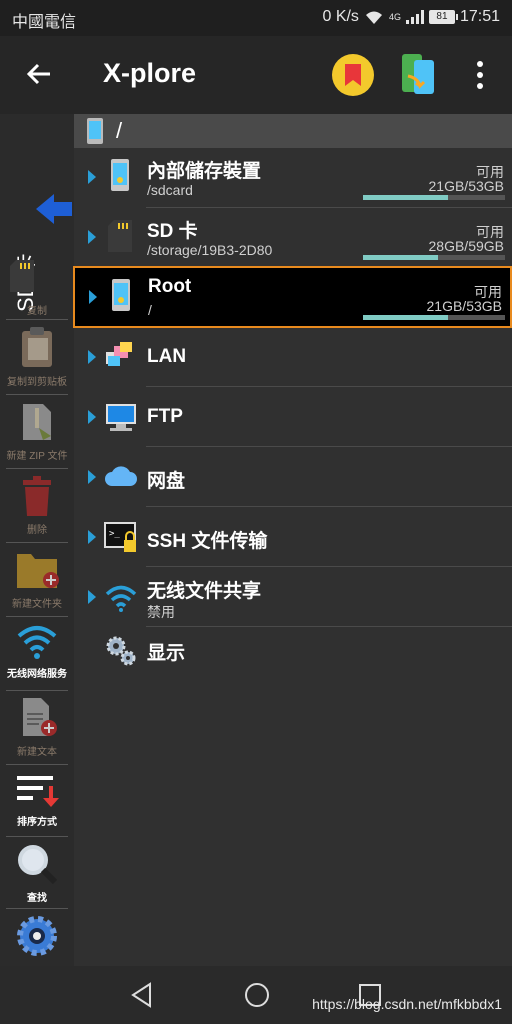  Describe the element at coordinates (95, 131) in the screenshot. I see `storage-device-icon` at that location.